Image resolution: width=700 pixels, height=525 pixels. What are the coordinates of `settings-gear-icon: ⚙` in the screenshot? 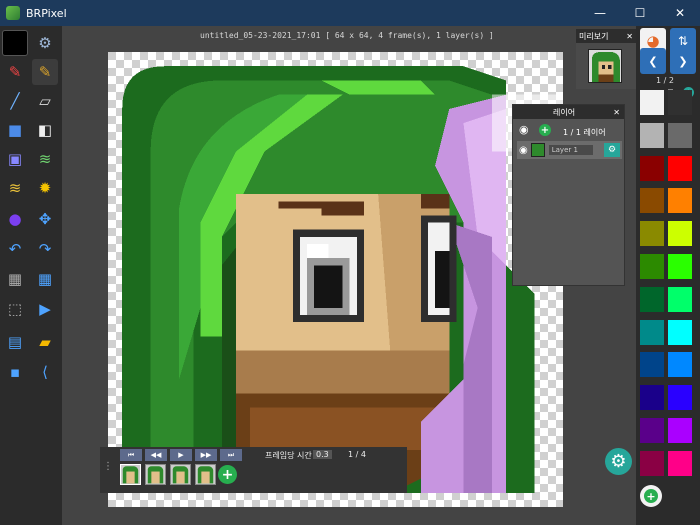 It's located at (45, 43).